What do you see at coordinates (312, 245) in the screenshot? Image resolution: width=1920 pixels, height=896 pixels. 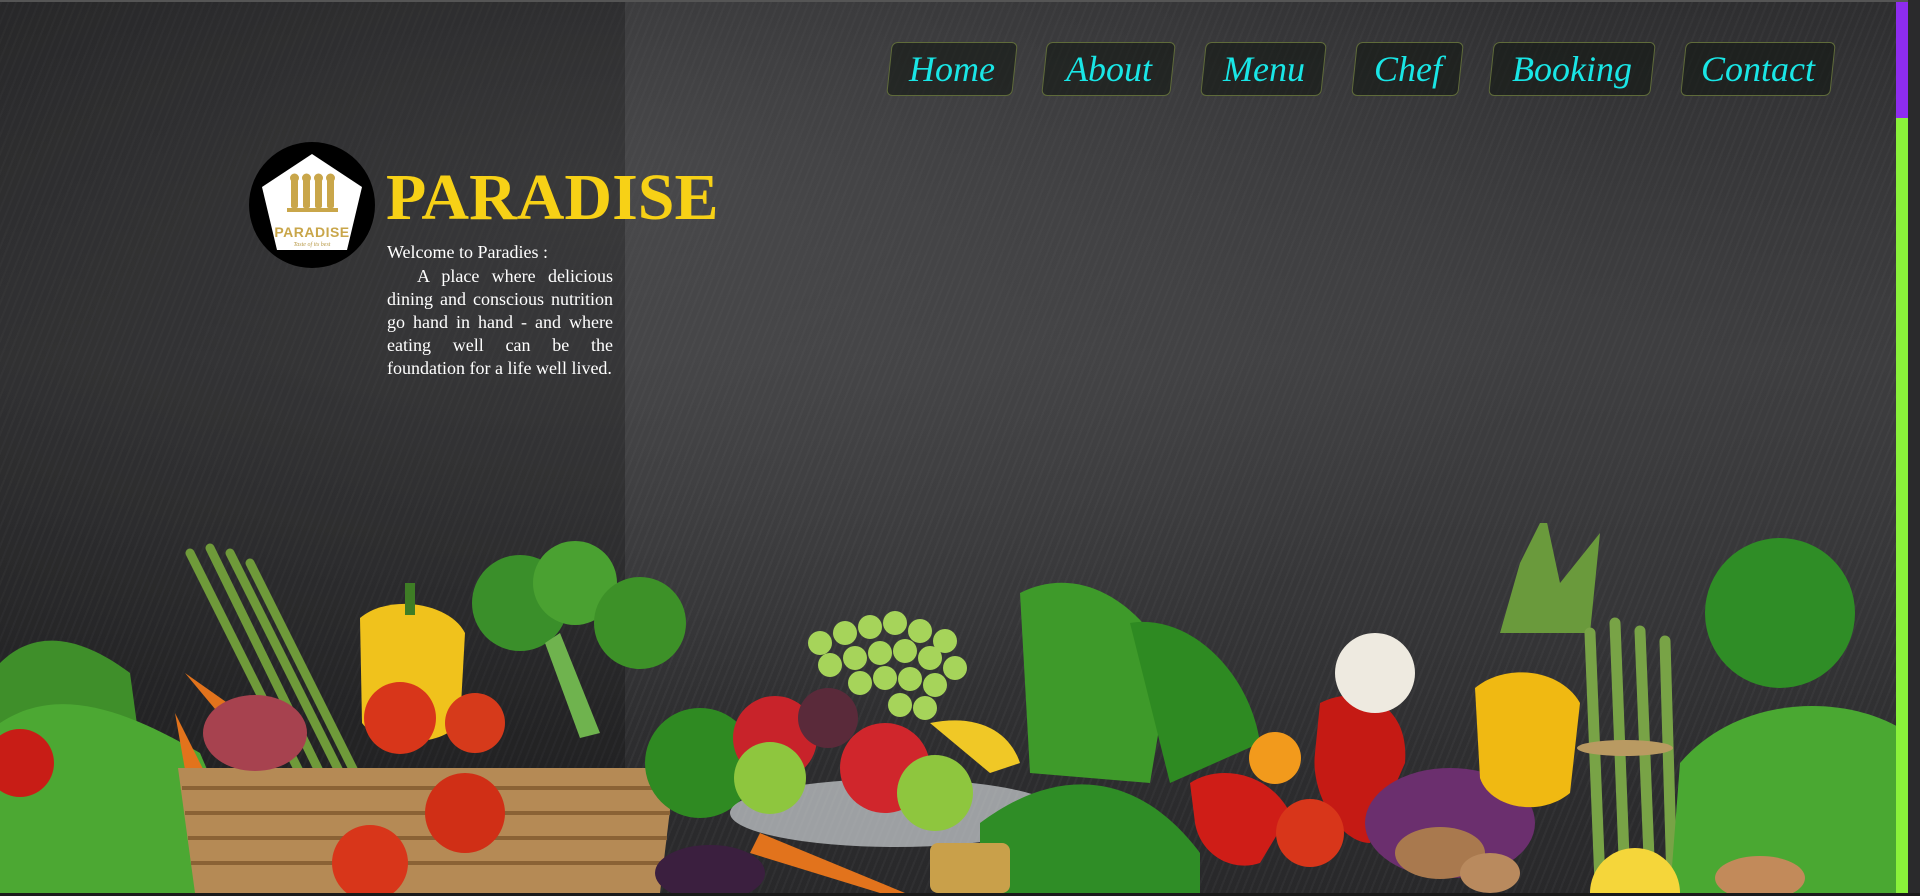 I see `logo-tagline: Taste of its best` at bounding box center [312, 245].